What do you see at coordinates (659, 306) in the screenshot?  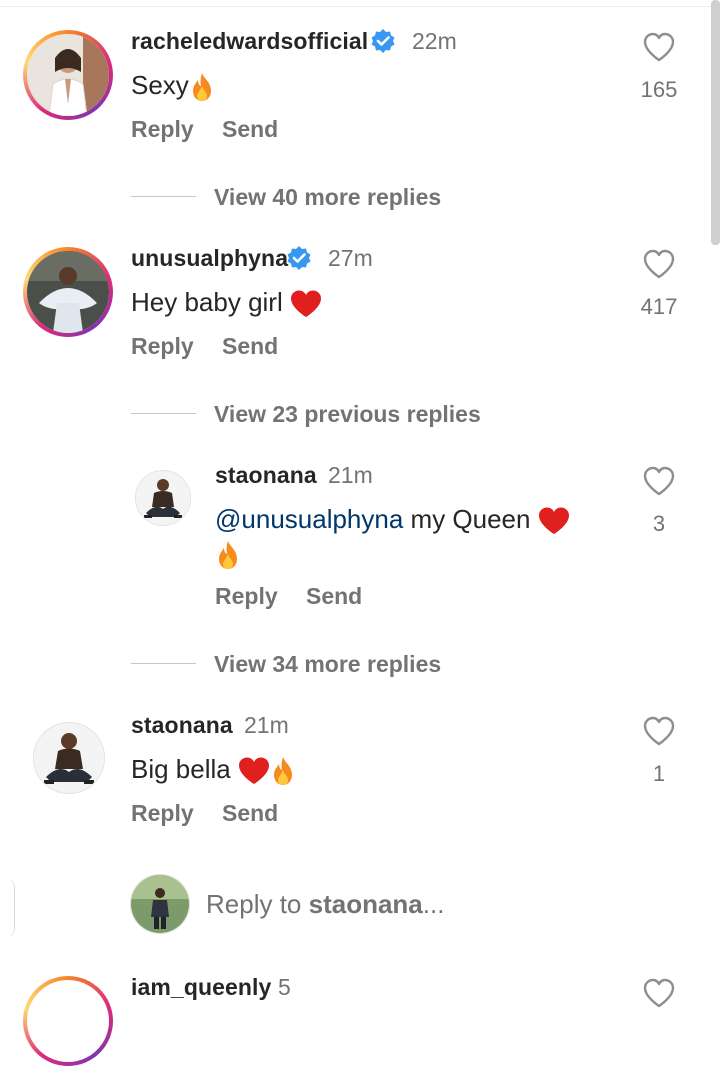 I see `like-count: 417` at bounding box center [659, 306].